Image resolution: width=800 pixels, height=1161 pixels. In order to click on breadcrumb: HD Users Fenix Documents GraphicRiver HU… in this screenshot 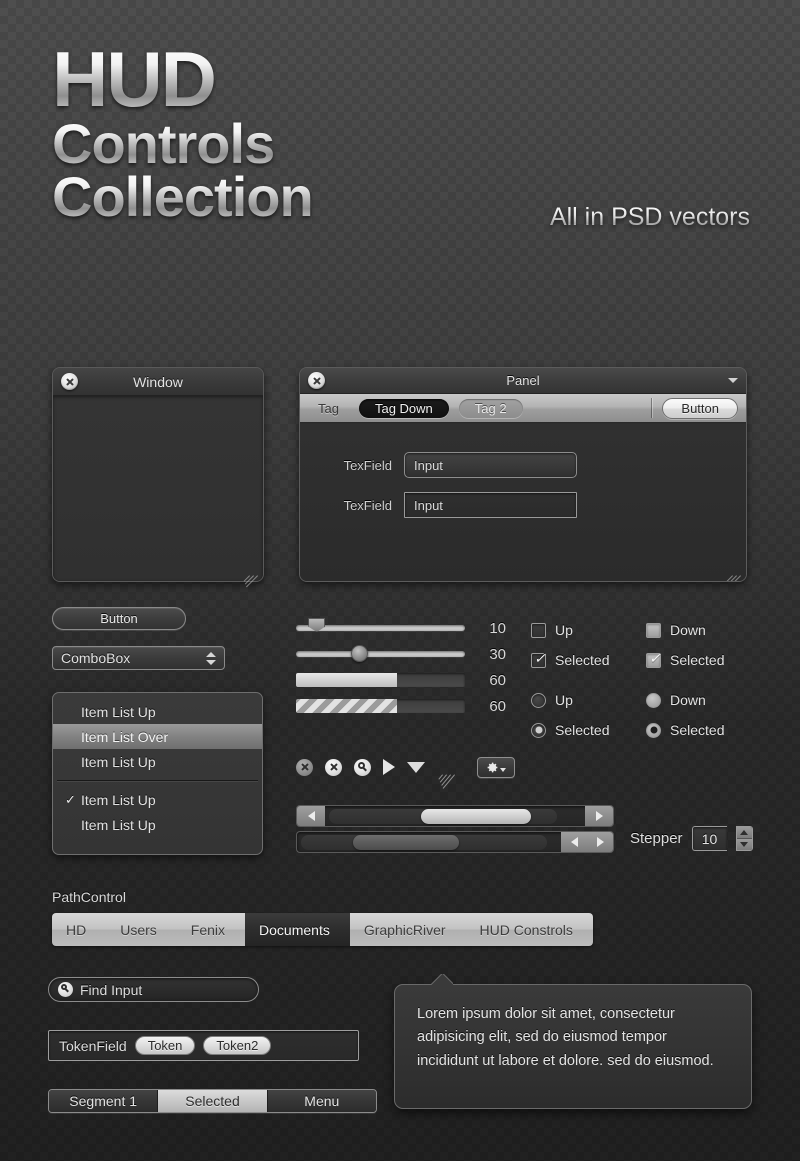, I will do `click(322, 929)`.